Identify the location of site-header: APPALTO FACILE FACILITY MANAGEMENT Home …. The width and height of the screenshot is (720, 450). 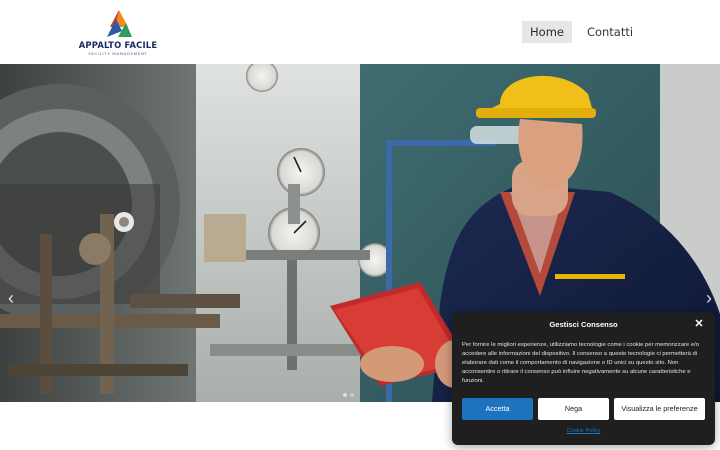
(360, 32).